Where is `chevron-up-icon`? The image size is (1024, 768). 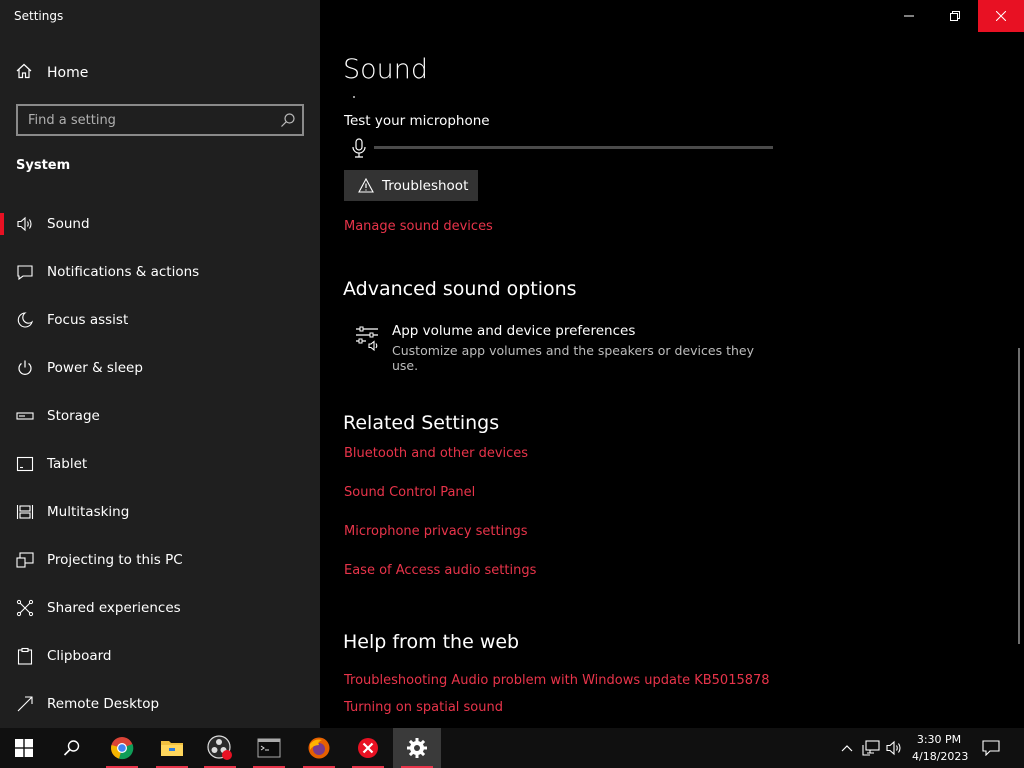 chevron-up-icon is located at coordinates (847, 748).